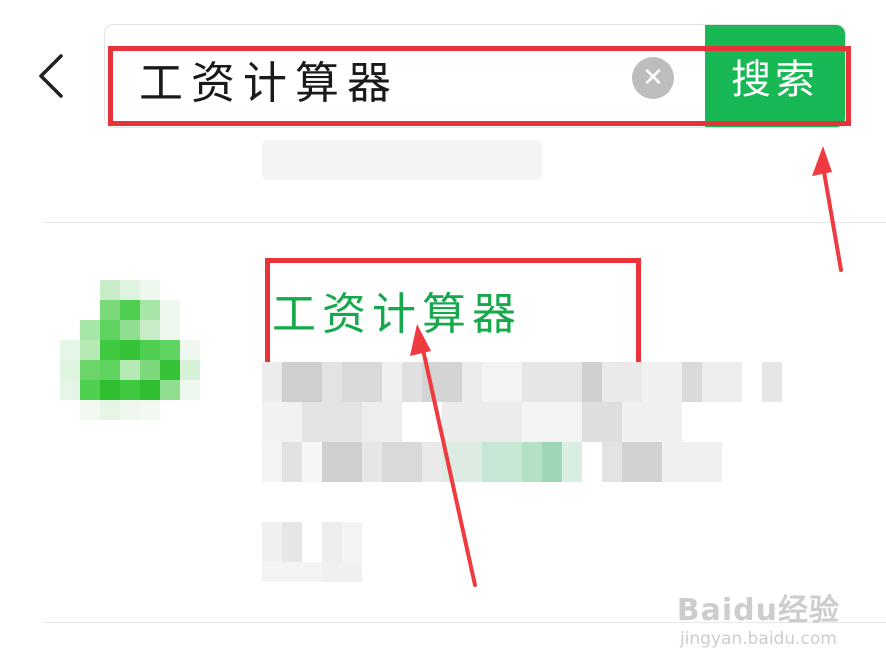 The image size is (886, 665). Describe the element at coordinates (443, 455) in the screenshot. I see `annotation-arrow-to-result` at that location.